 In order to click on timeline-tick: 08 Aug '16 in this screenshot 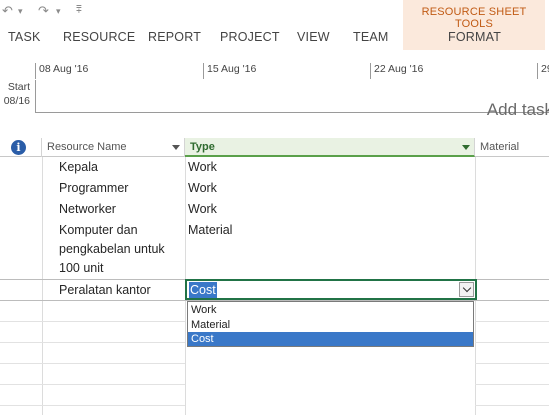, I will do `click(61, 71)`.